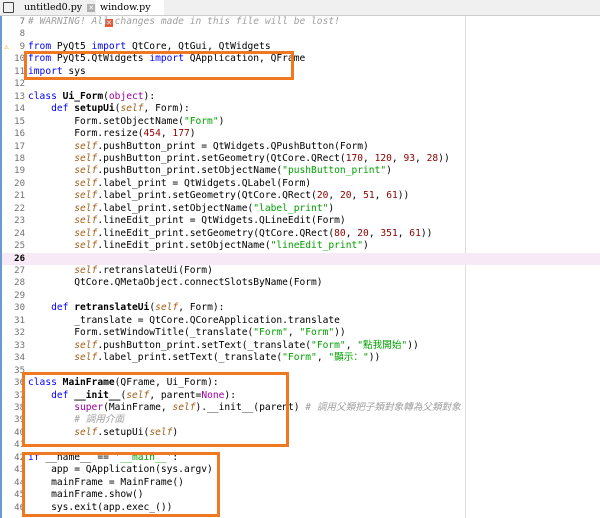 The image size is (600, 518). What do you see at coordinates (301, 97) in the screenshot?
I see `code-line: 13 class Ui_Form(object):` at bounding box center [301, 97].